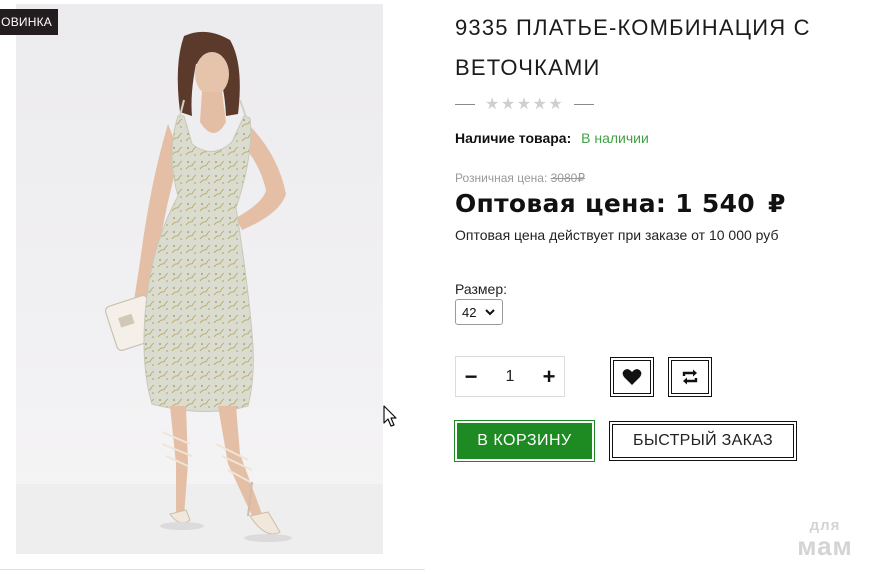 The width and height of the screenshot is (875, 572). I want to click on wholesale-price-value: 1 540, so click(715, 203).